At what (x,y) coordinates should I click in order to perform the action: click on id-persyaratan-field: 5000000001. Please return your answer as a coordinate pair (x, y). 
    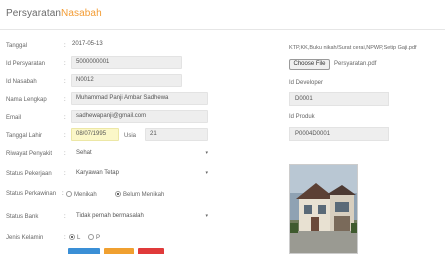
    Looking at the image, I should click on (126, 62).